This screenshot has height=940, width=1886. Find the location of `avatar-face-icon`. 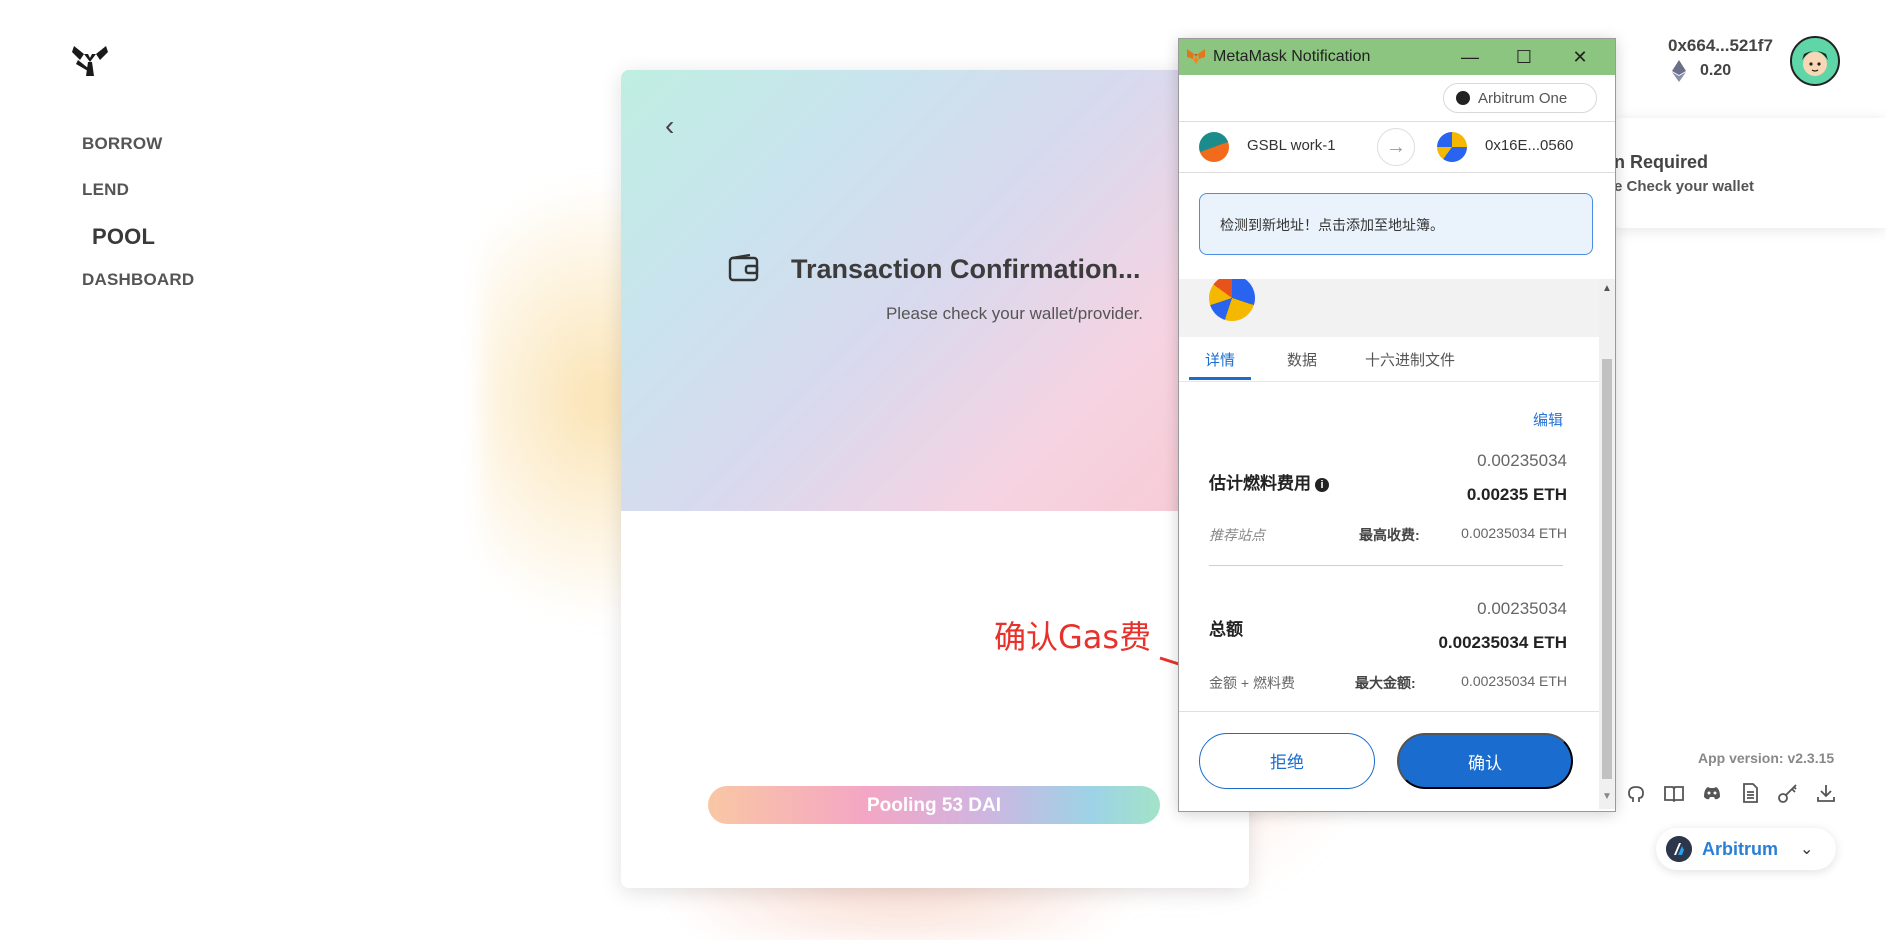

avatar-face-icon is located at coordinates (1815, 63).